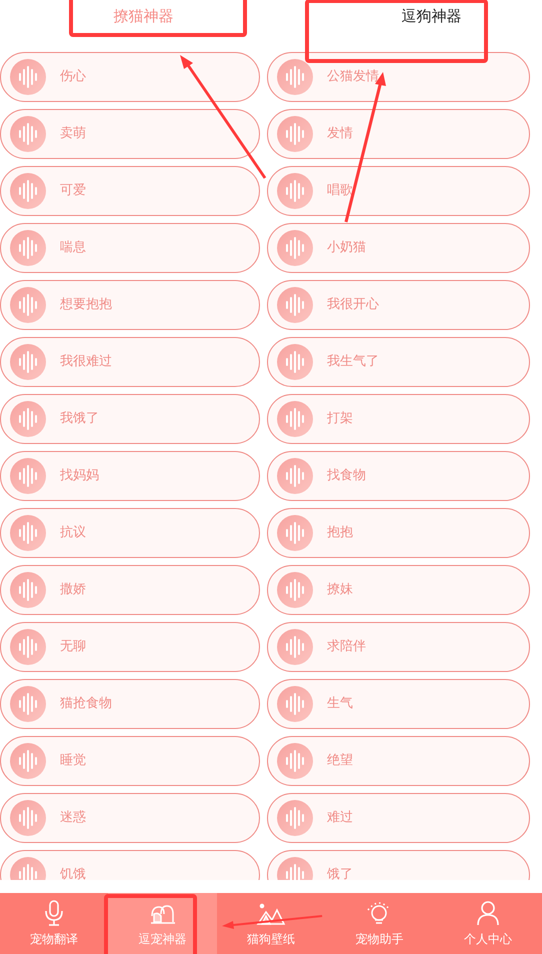 This screenshot has height=954, width=542. Describe the element at coordinates (406, 14) in the screenshot. I see `category-tab: 逗狗神器` at that location.